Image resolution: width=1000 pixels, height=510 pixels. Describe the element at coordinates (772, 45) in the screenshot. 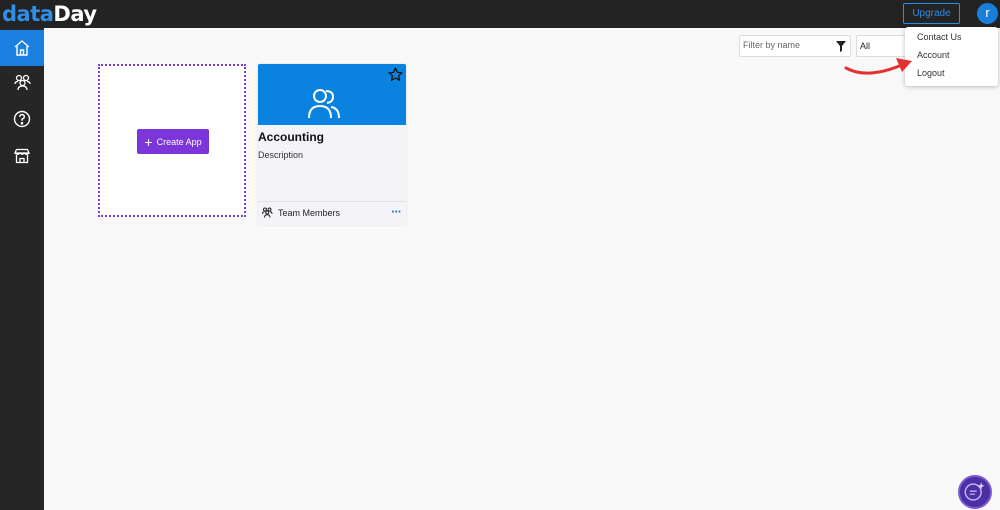

I see `filter-placeholder: Filter by name` at that location.